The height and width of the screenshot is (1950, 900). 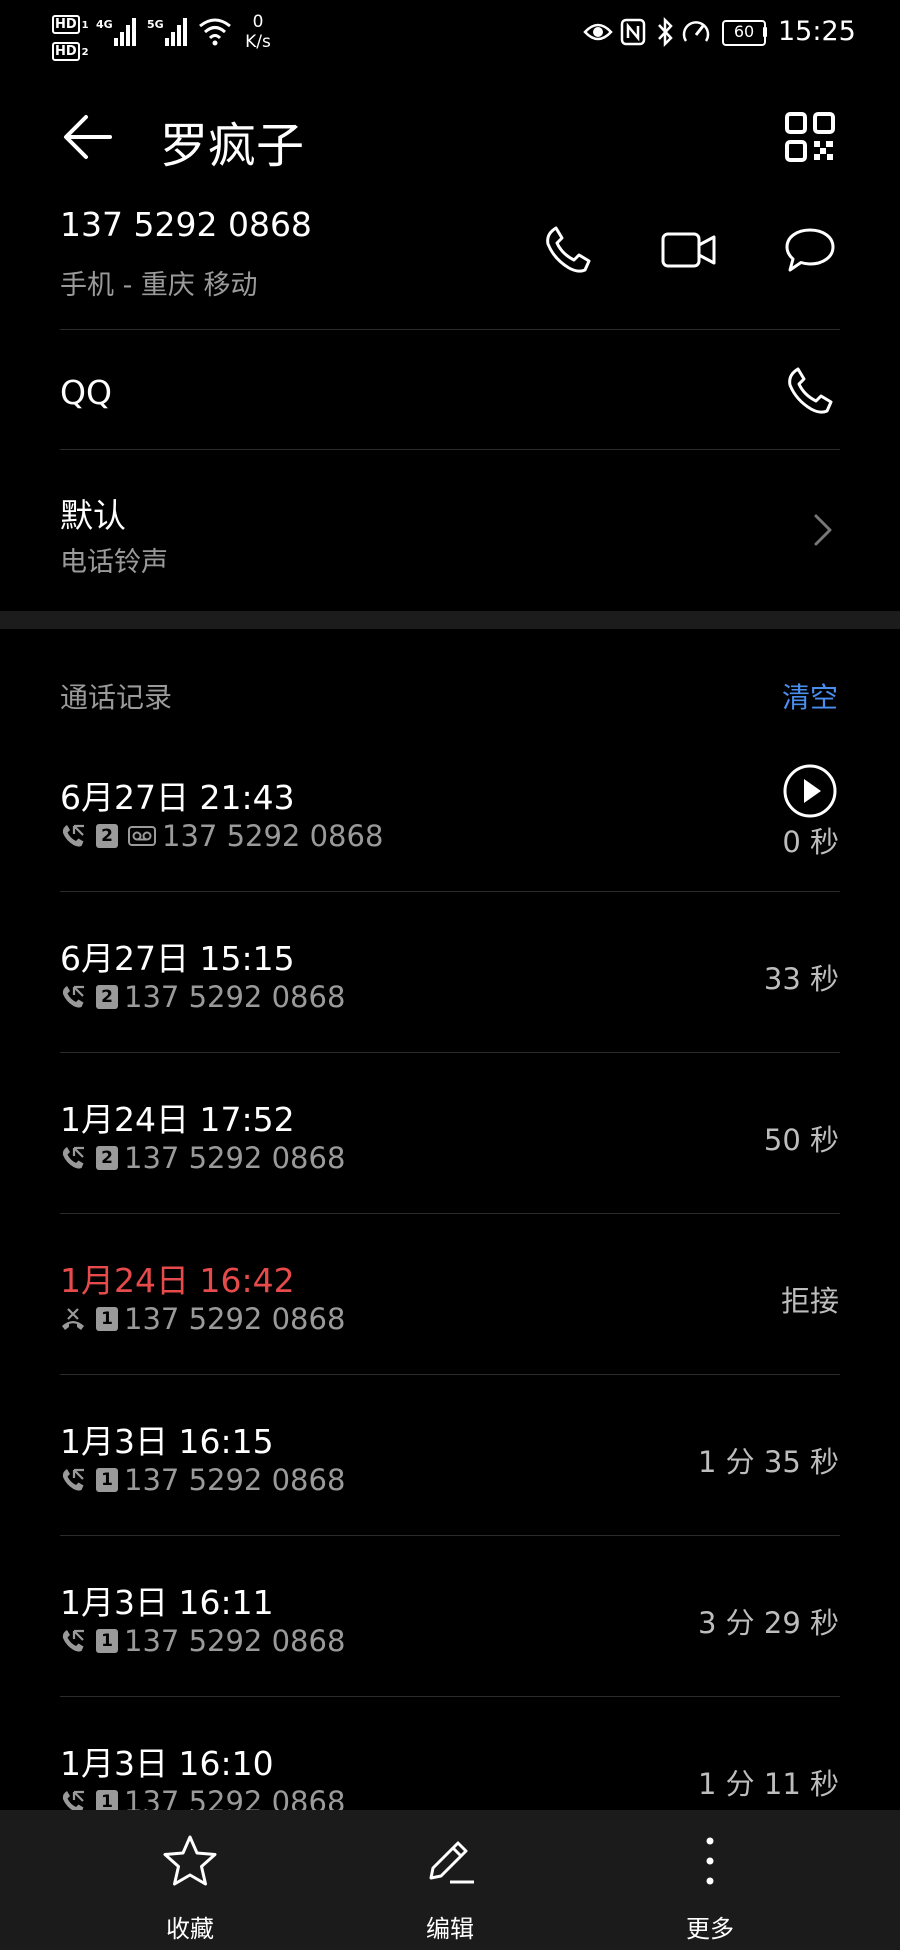 I want to click on call-log-item: 1月3日 16:15 1 137 5292 0868 1 分 35 秒, so click(x=450, y=1457).